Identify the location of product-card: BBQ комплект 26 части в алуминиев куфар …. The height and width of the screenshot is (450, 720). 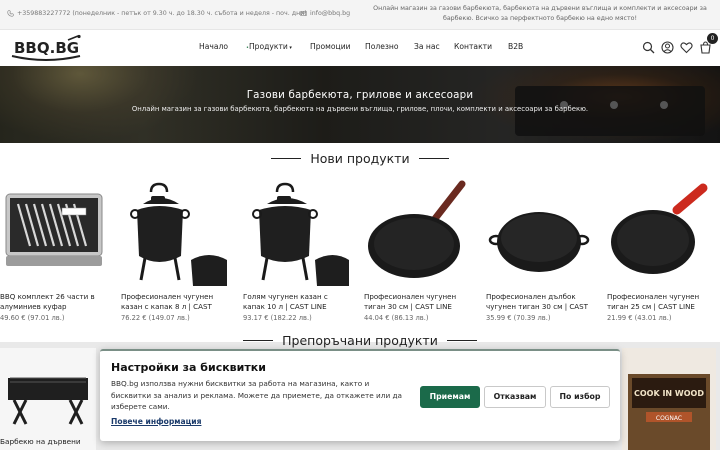
(53, 251).